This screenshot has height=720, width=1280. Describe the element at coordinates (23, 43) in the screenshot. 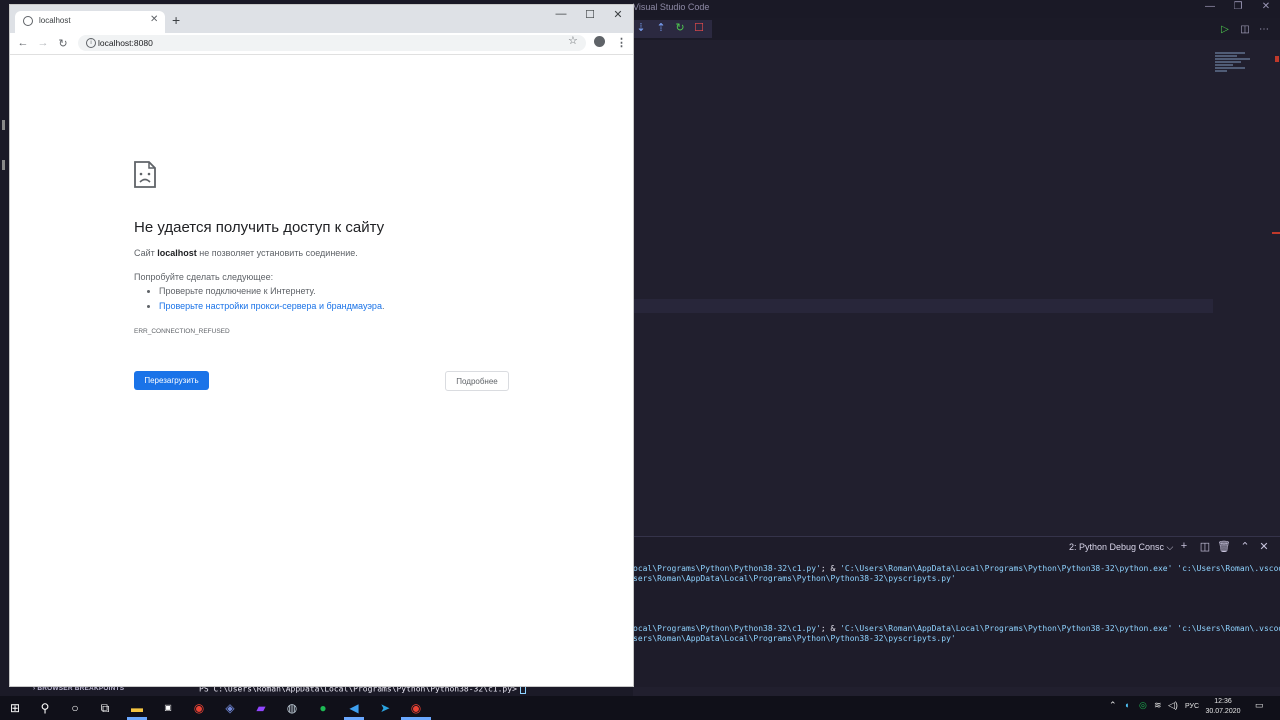

I see `back-icon: ←` at that location.